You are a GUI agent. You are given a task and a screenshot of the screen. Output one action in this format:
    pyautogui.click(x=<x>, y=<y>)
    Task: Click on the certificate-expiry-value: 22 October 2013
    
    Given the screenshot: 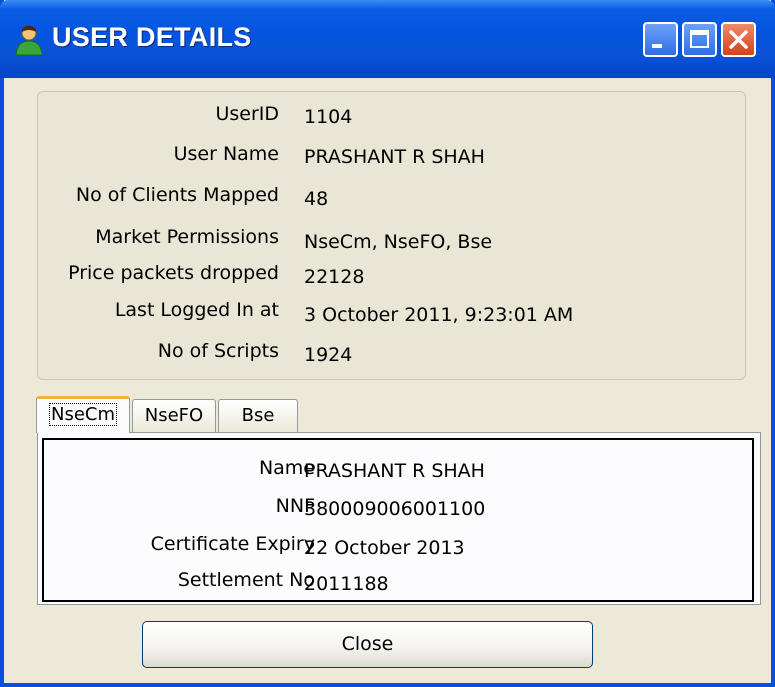 What is the action you would take?
    pyautogui.click(x=384, y=548)
    